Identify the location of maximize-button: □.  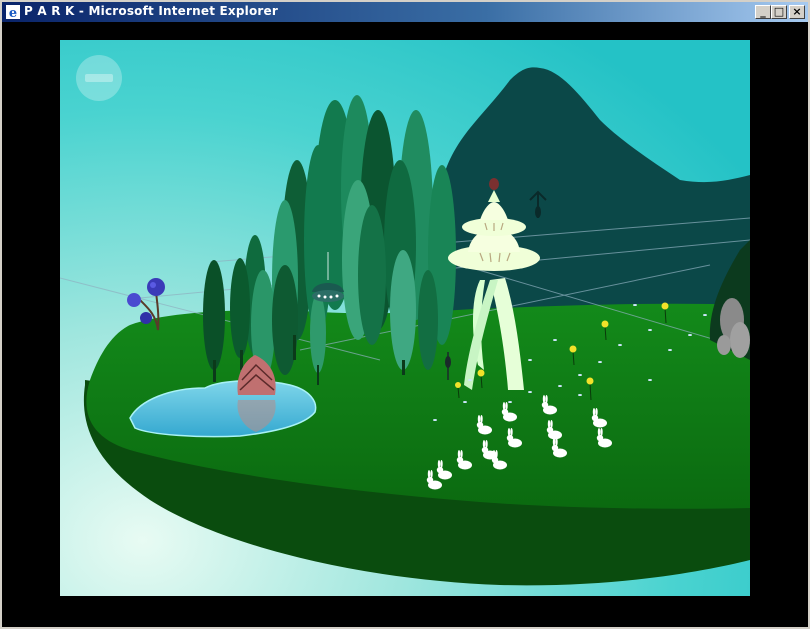
(779, 12).